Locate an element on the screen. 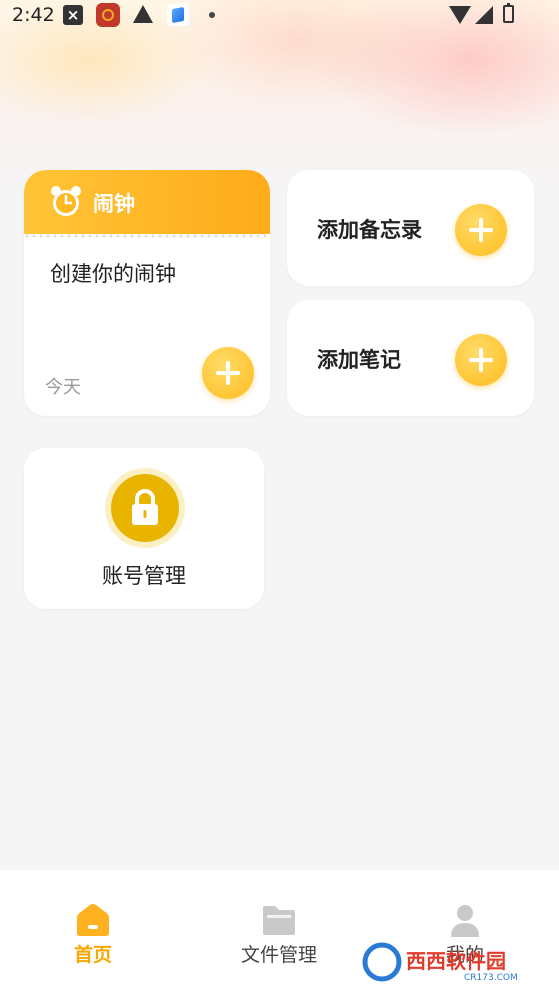  add-memo-card: 添加备忘录 is located at coordinates (410, 228).